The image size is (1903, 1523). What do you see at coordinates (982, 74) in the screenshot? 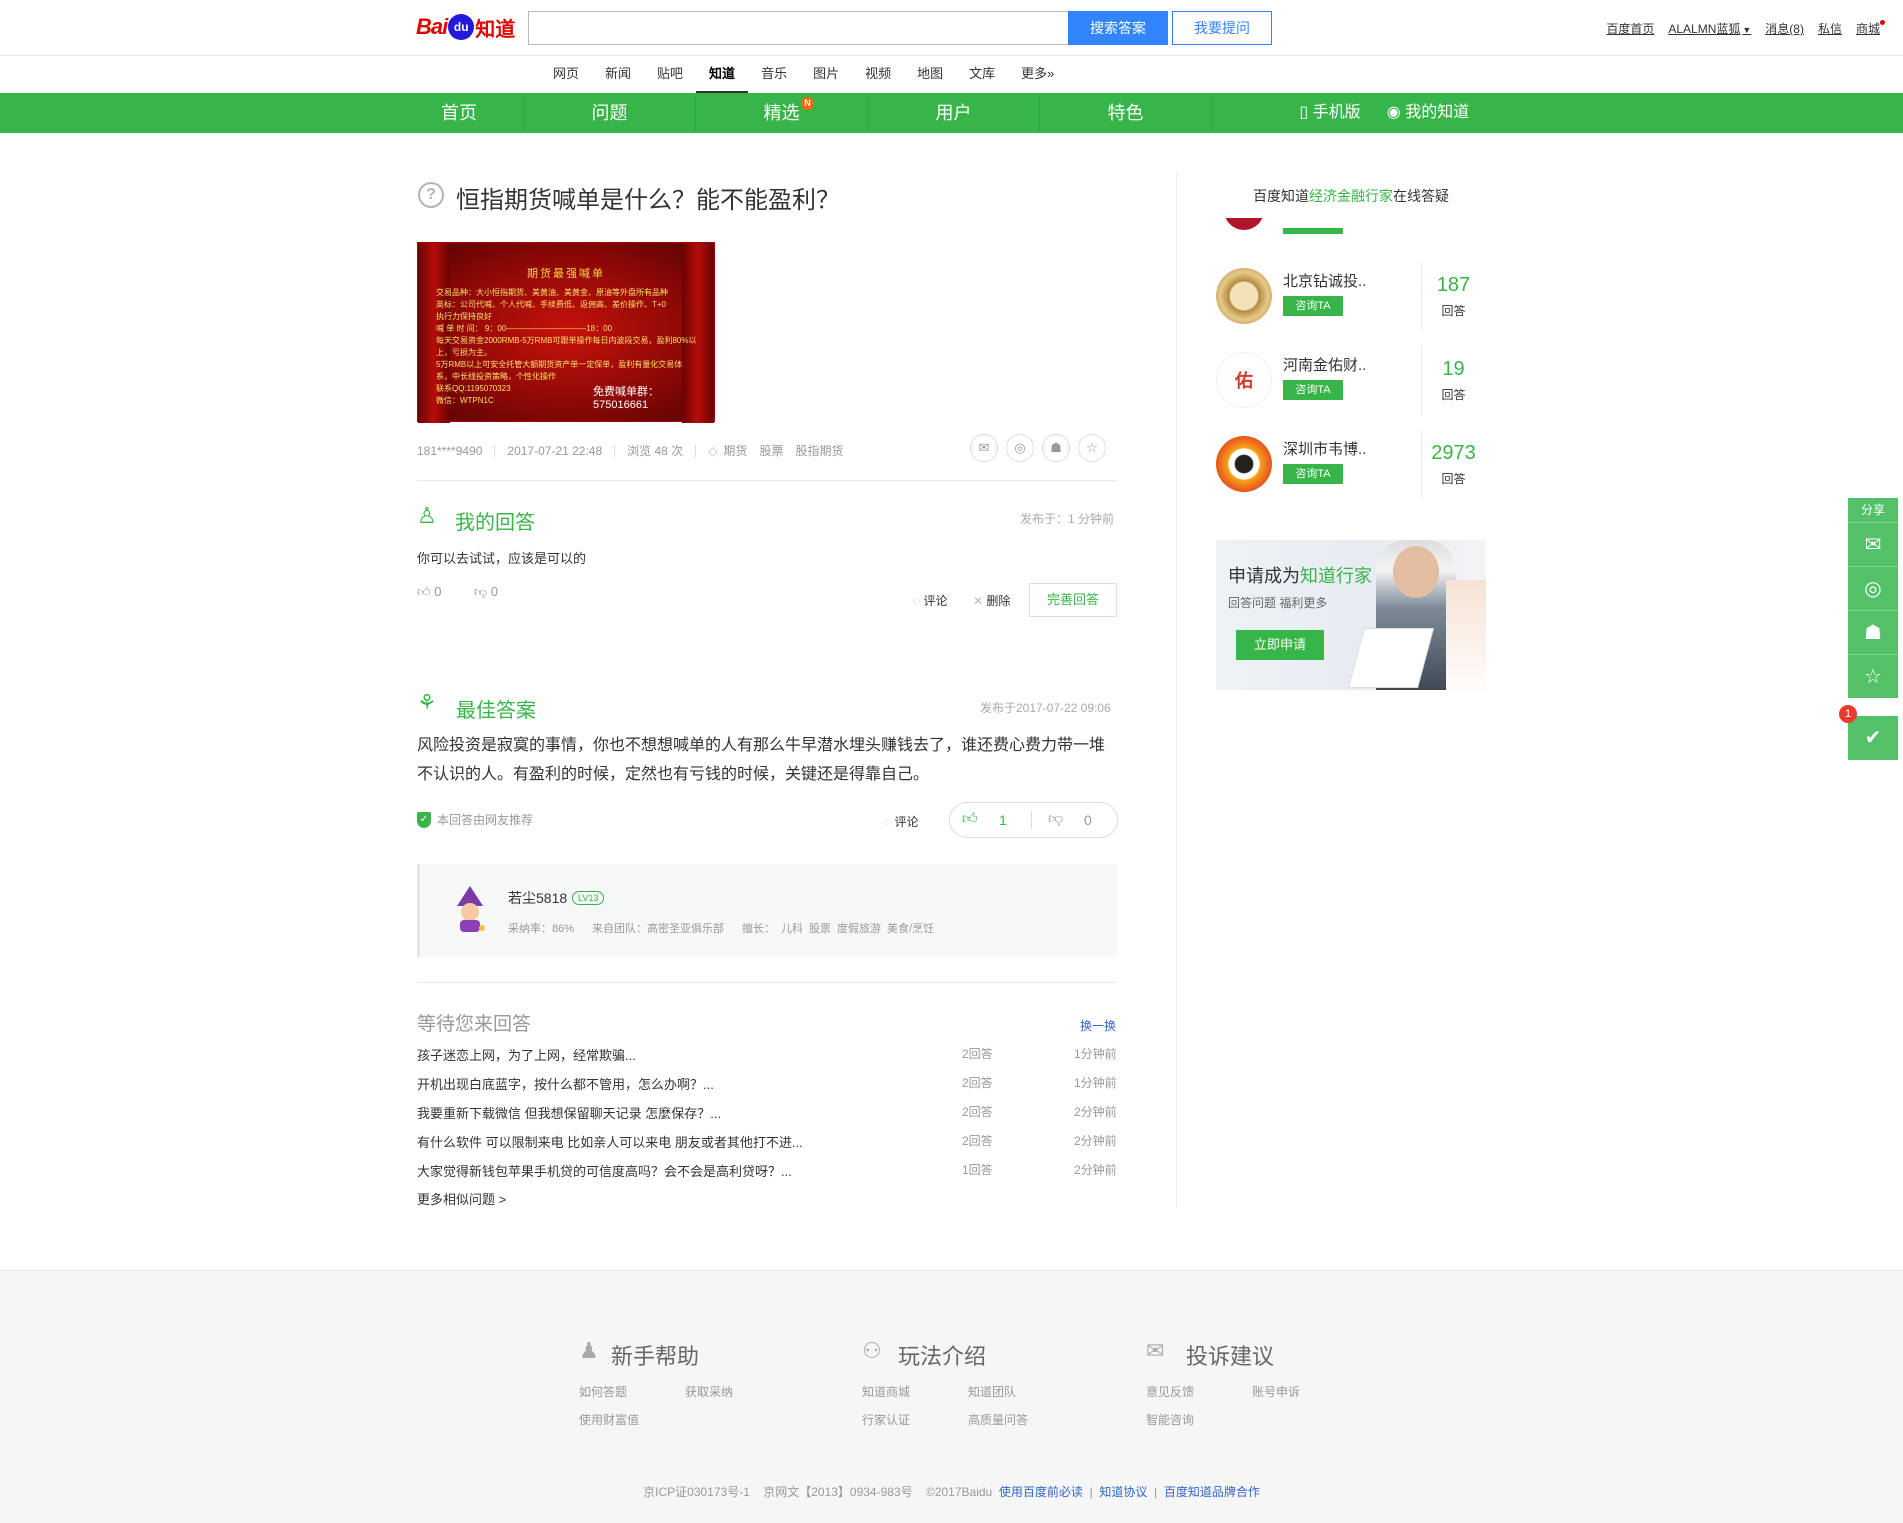
I see `nav-wenku: 文库` at bounding box center [982, 74].